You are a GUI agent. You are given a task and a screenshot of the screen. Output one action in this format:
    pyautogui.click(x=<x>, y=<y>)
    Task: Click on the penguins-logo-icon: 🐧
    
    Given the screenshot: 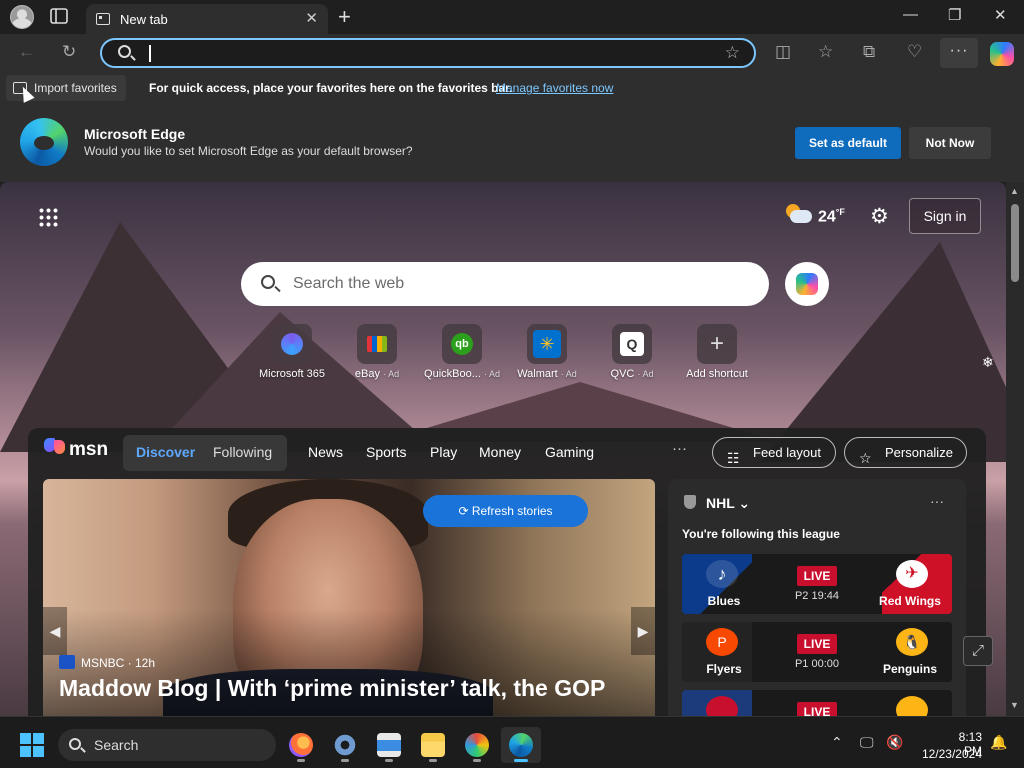 What is the action you would take?
    pyautogui.click(x=912, y=642)
    